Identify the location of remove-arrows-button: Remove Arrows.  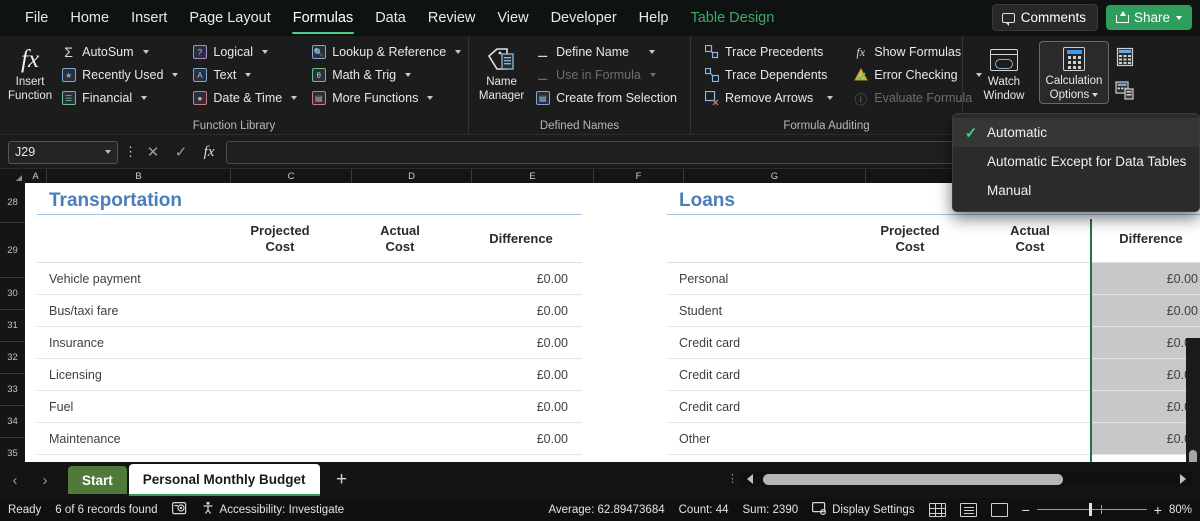
(768, 98).